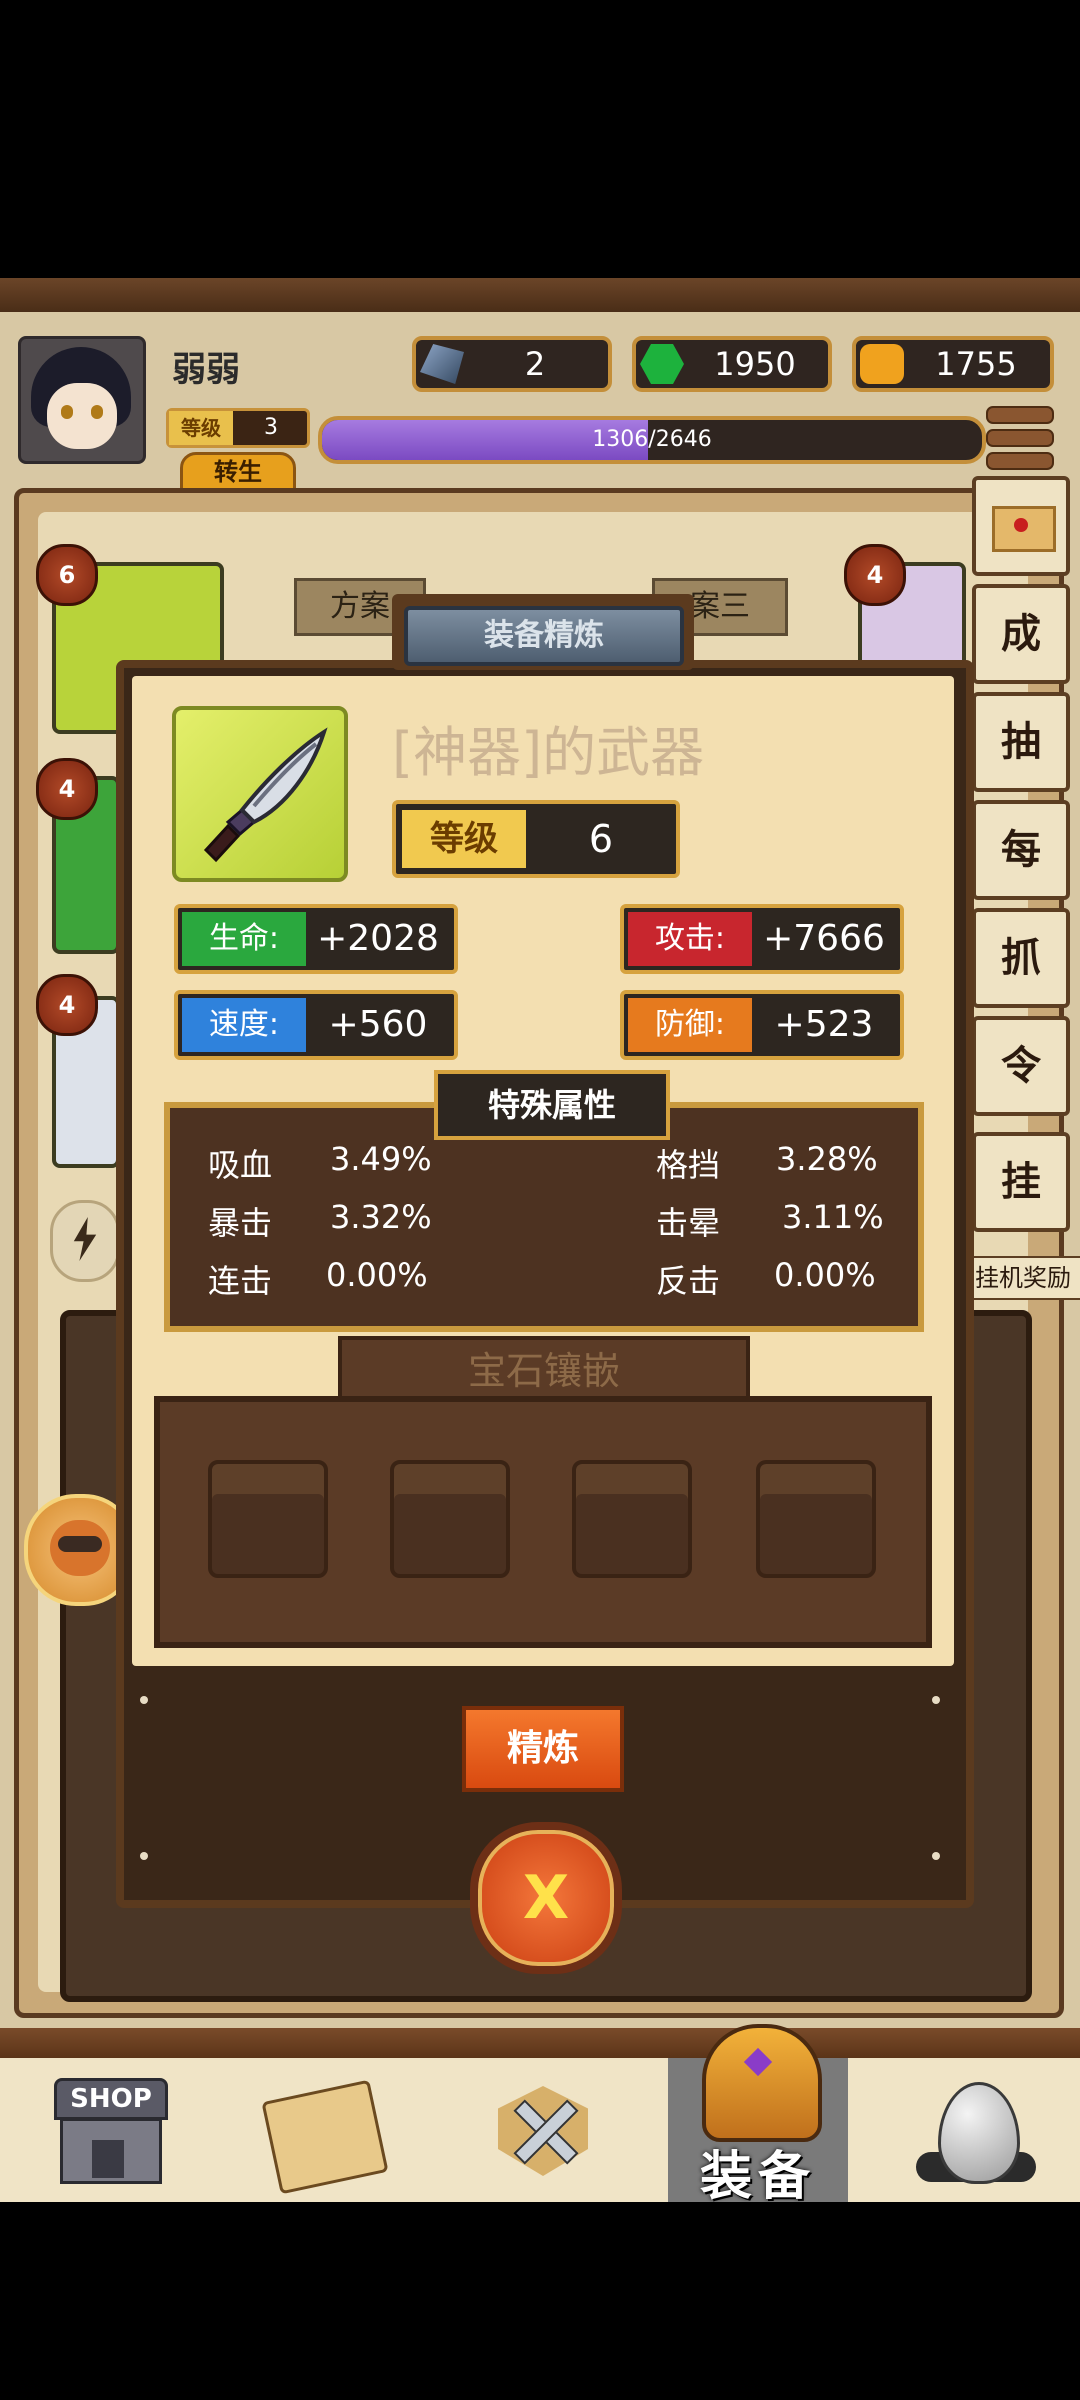 This screenshot has height=2400, width=1080. Describe the element at coordinates (240, 1165) in the screenshot. I see `special-lifesteal-label: 吸血` at that location.